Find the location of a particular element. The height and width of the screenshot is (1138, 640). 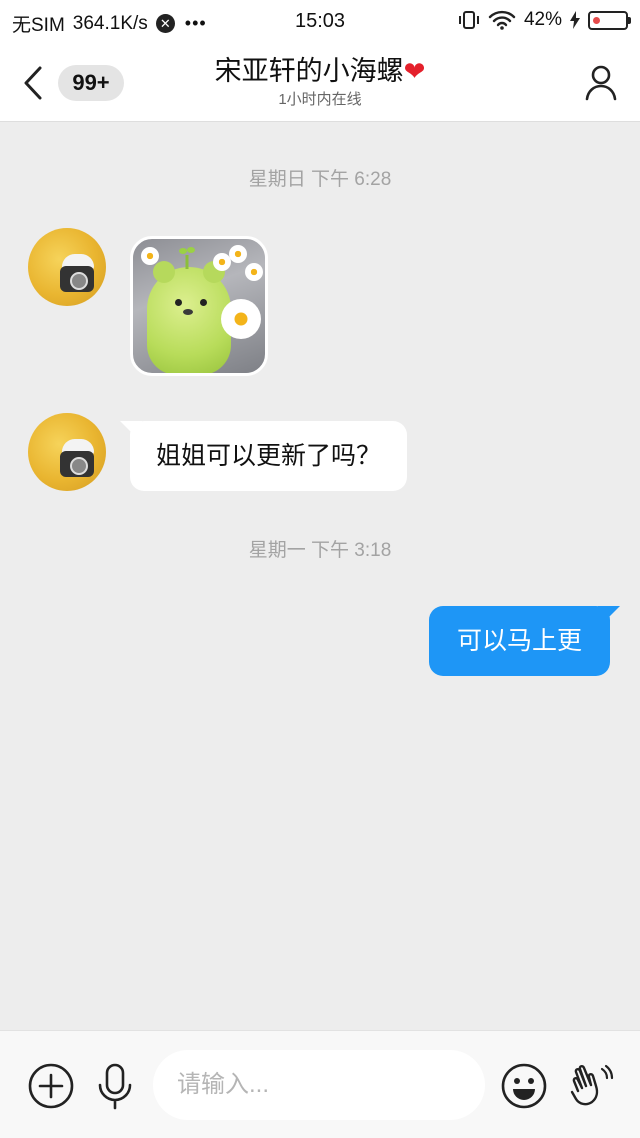

title-block: 宋亚轩的小海螺❤ 1小时内在线 is located at coordinates (320, 81).